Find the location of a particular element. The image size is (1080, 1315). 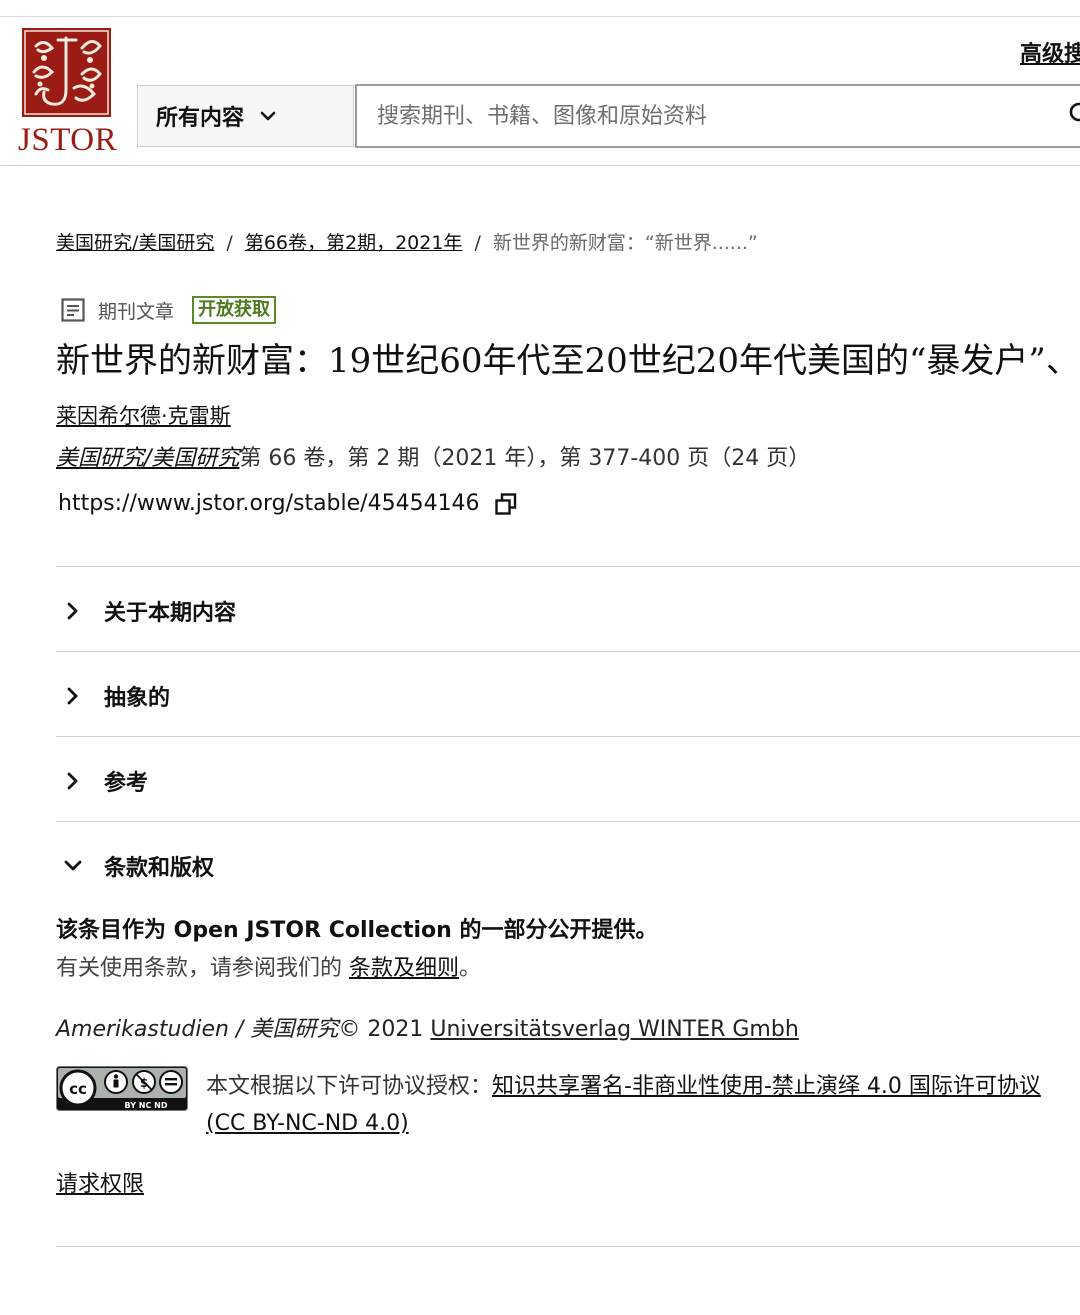

accordion-terms-and-copyright: 条款和版权 is located at coordinates (138, 866).